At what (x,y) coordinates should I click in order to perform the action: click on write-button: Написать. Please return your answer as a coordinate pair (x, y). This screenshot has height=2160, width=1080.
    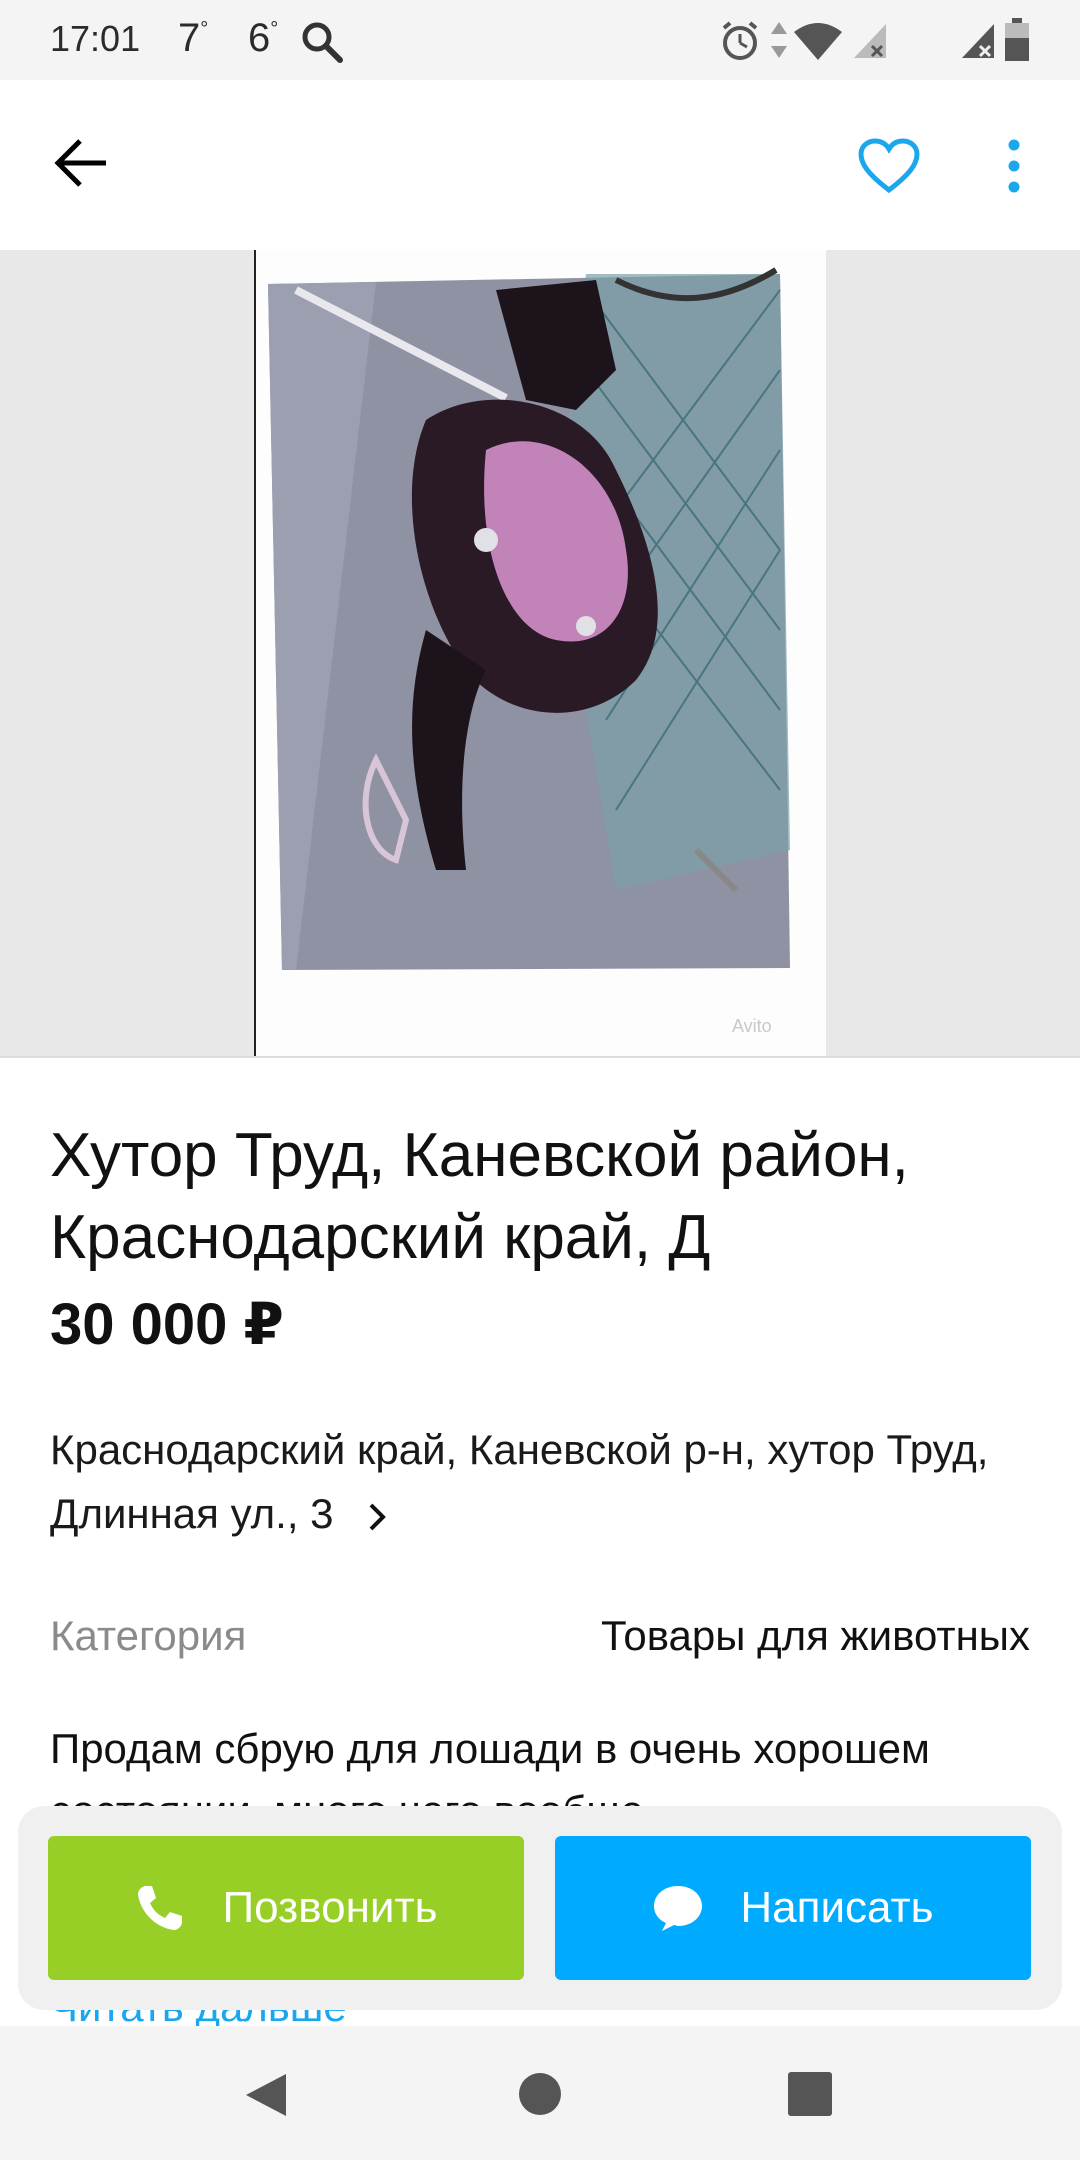
    Looking at the image, I should click on (793, 1908).